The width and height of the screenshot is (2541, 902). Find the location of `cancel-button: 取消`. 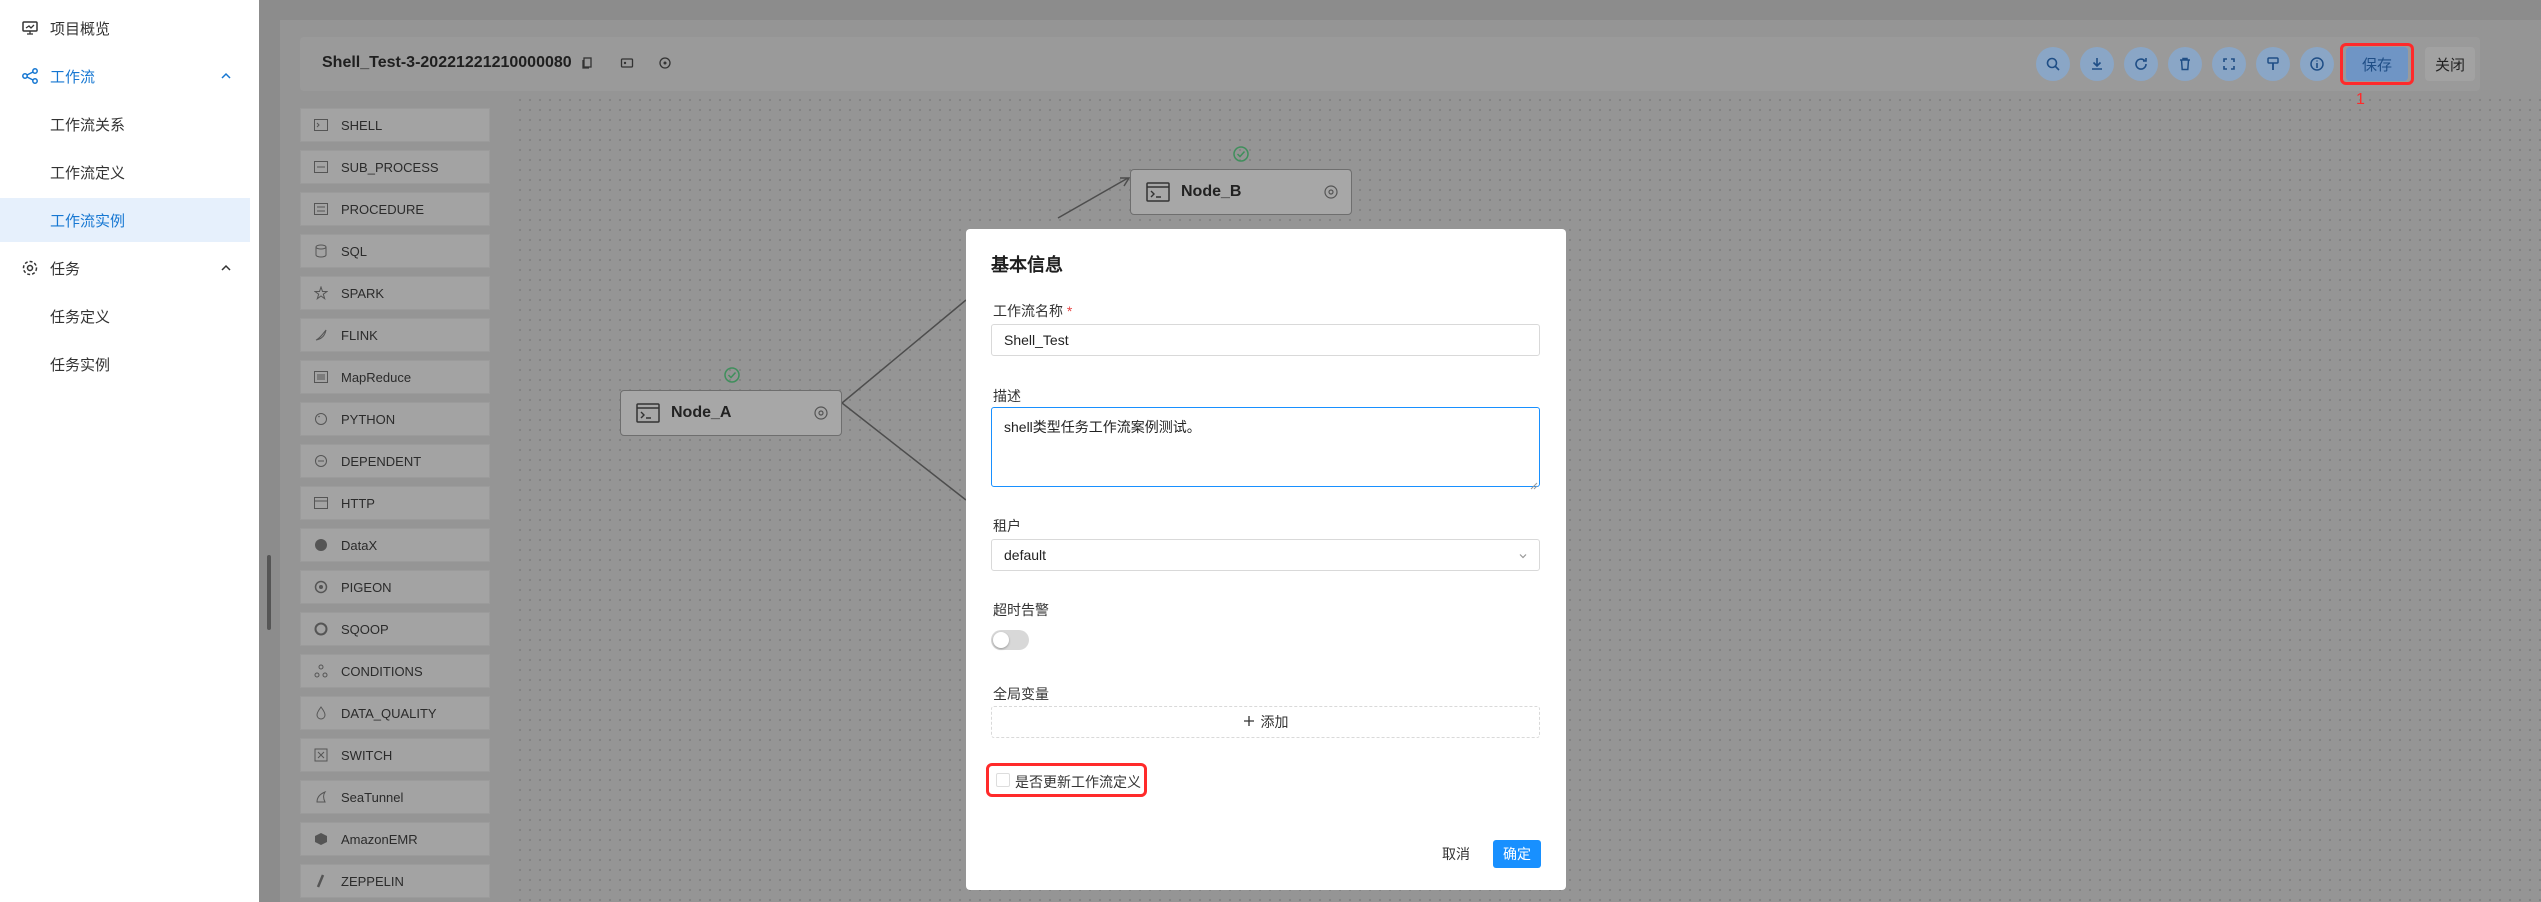

cancel-button: 取消 is located at coordinates (1456, 854).